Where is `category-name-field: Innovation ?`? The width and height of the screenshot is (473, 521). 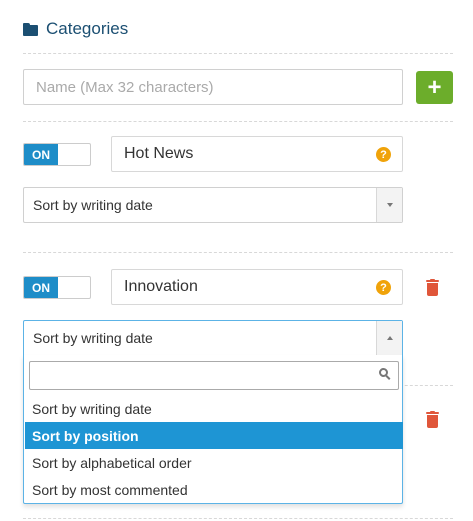 category-name-field: Innovation ? is located at coordinates (257, 287).